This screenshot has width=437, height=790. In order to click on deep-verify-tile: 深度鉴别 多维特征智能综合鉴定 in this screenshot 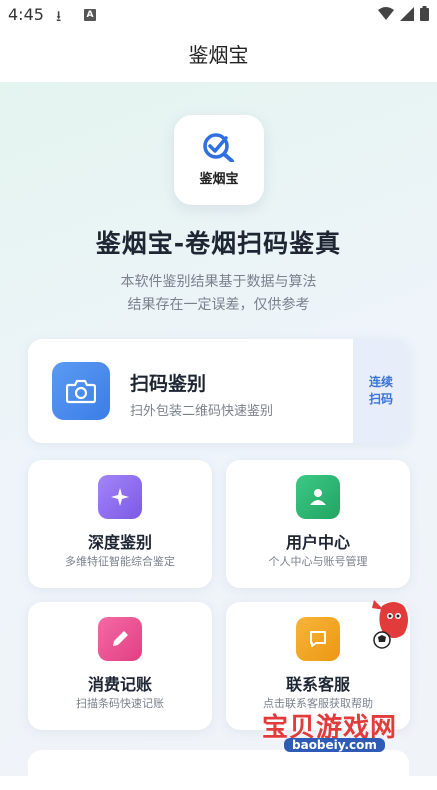, I will do `click(120, 524)`.